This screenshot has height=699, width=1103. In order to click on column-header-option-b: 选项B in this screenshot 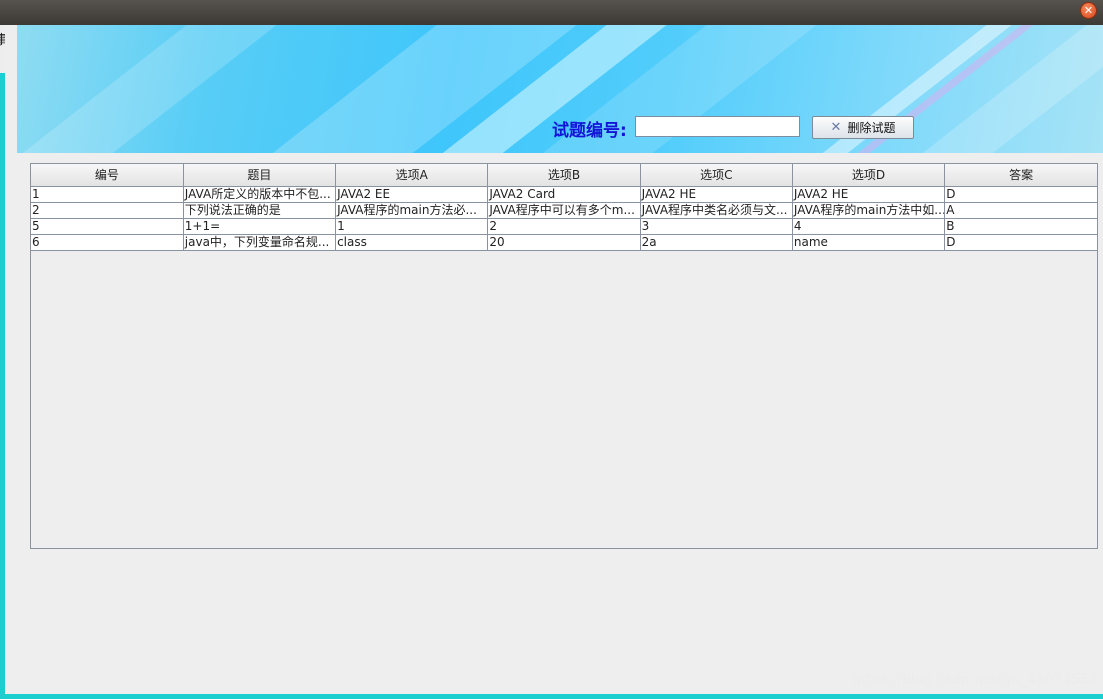, I will do `click(564, 175)`.